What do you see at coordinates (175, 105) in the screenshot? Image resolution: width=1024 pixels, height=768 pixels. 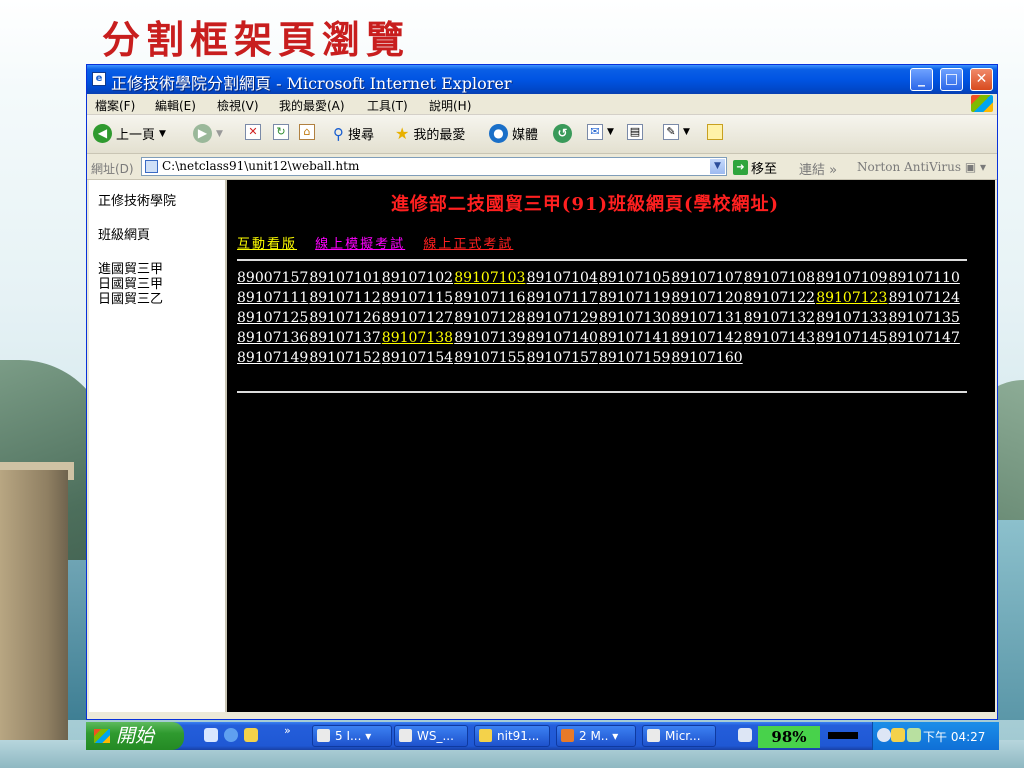 I see `menu-edit: 編輯(E)` at bounding box center [175, 105].